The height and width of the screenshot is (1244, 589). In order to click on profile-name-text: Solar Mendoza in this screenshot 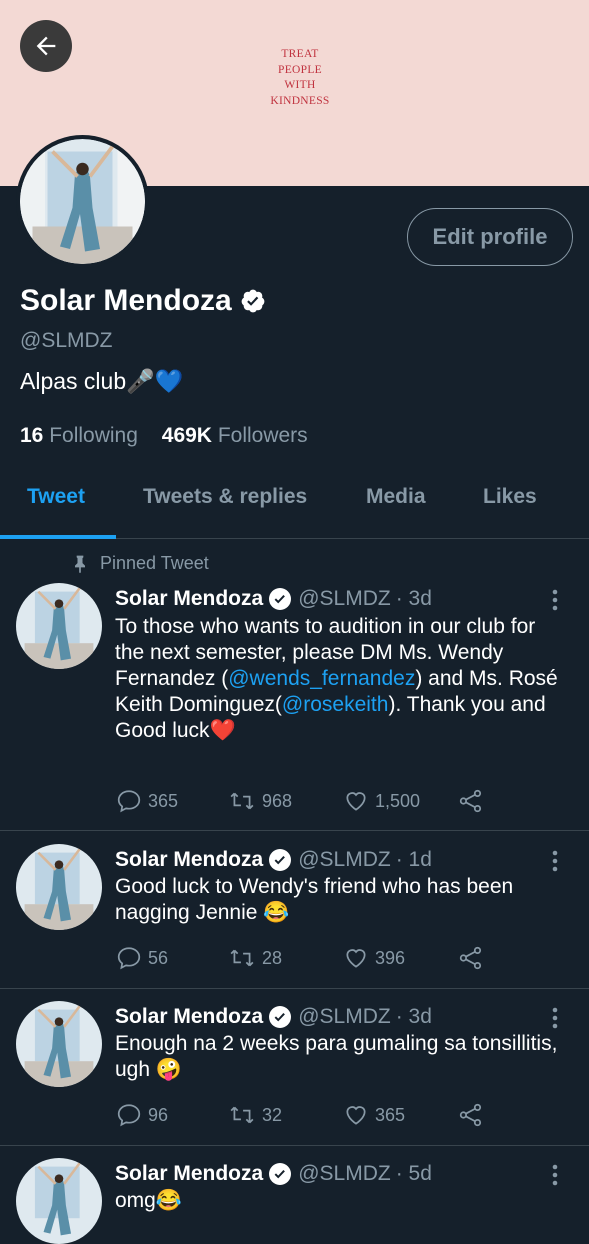, I will do `click(126, 300)`.